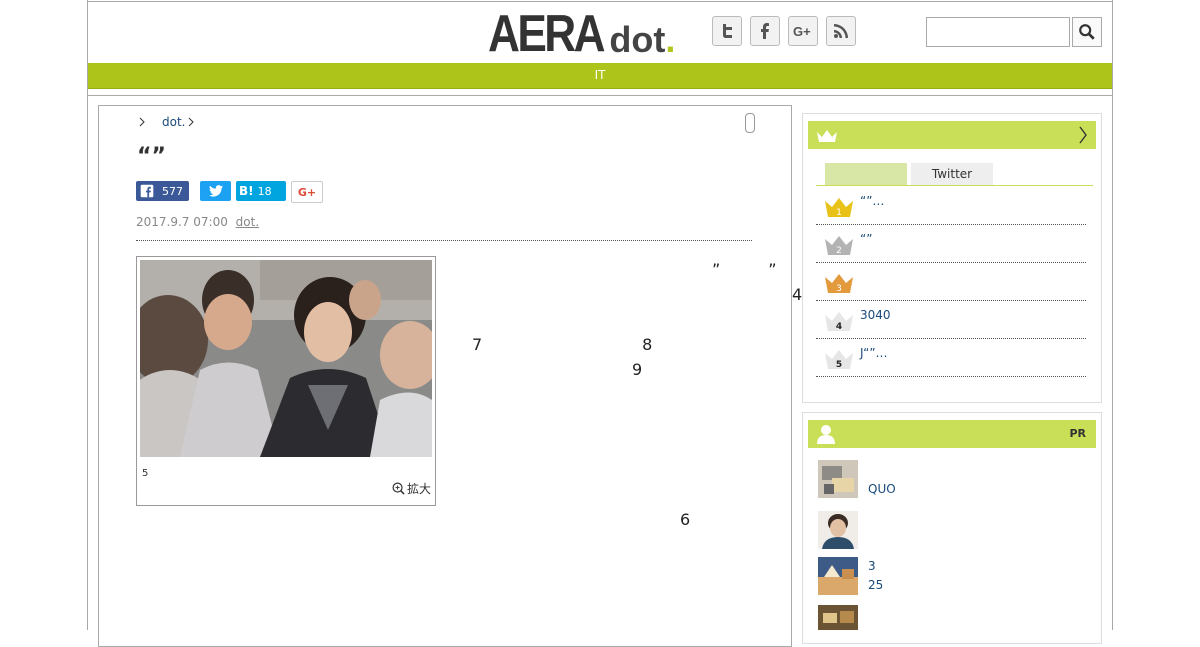 Image resolution: width=1200 pixels, height=647 pixels. Describe the element at coordinates (247, 222) in the screenshot. I see `article-source-link: dot.` at that location.